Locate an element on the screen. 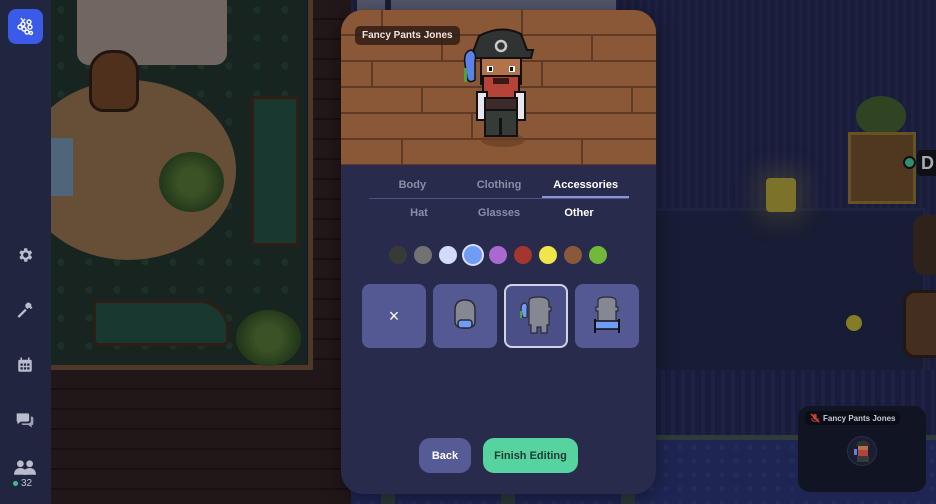  settings-button is located at coordinates (25, 255).